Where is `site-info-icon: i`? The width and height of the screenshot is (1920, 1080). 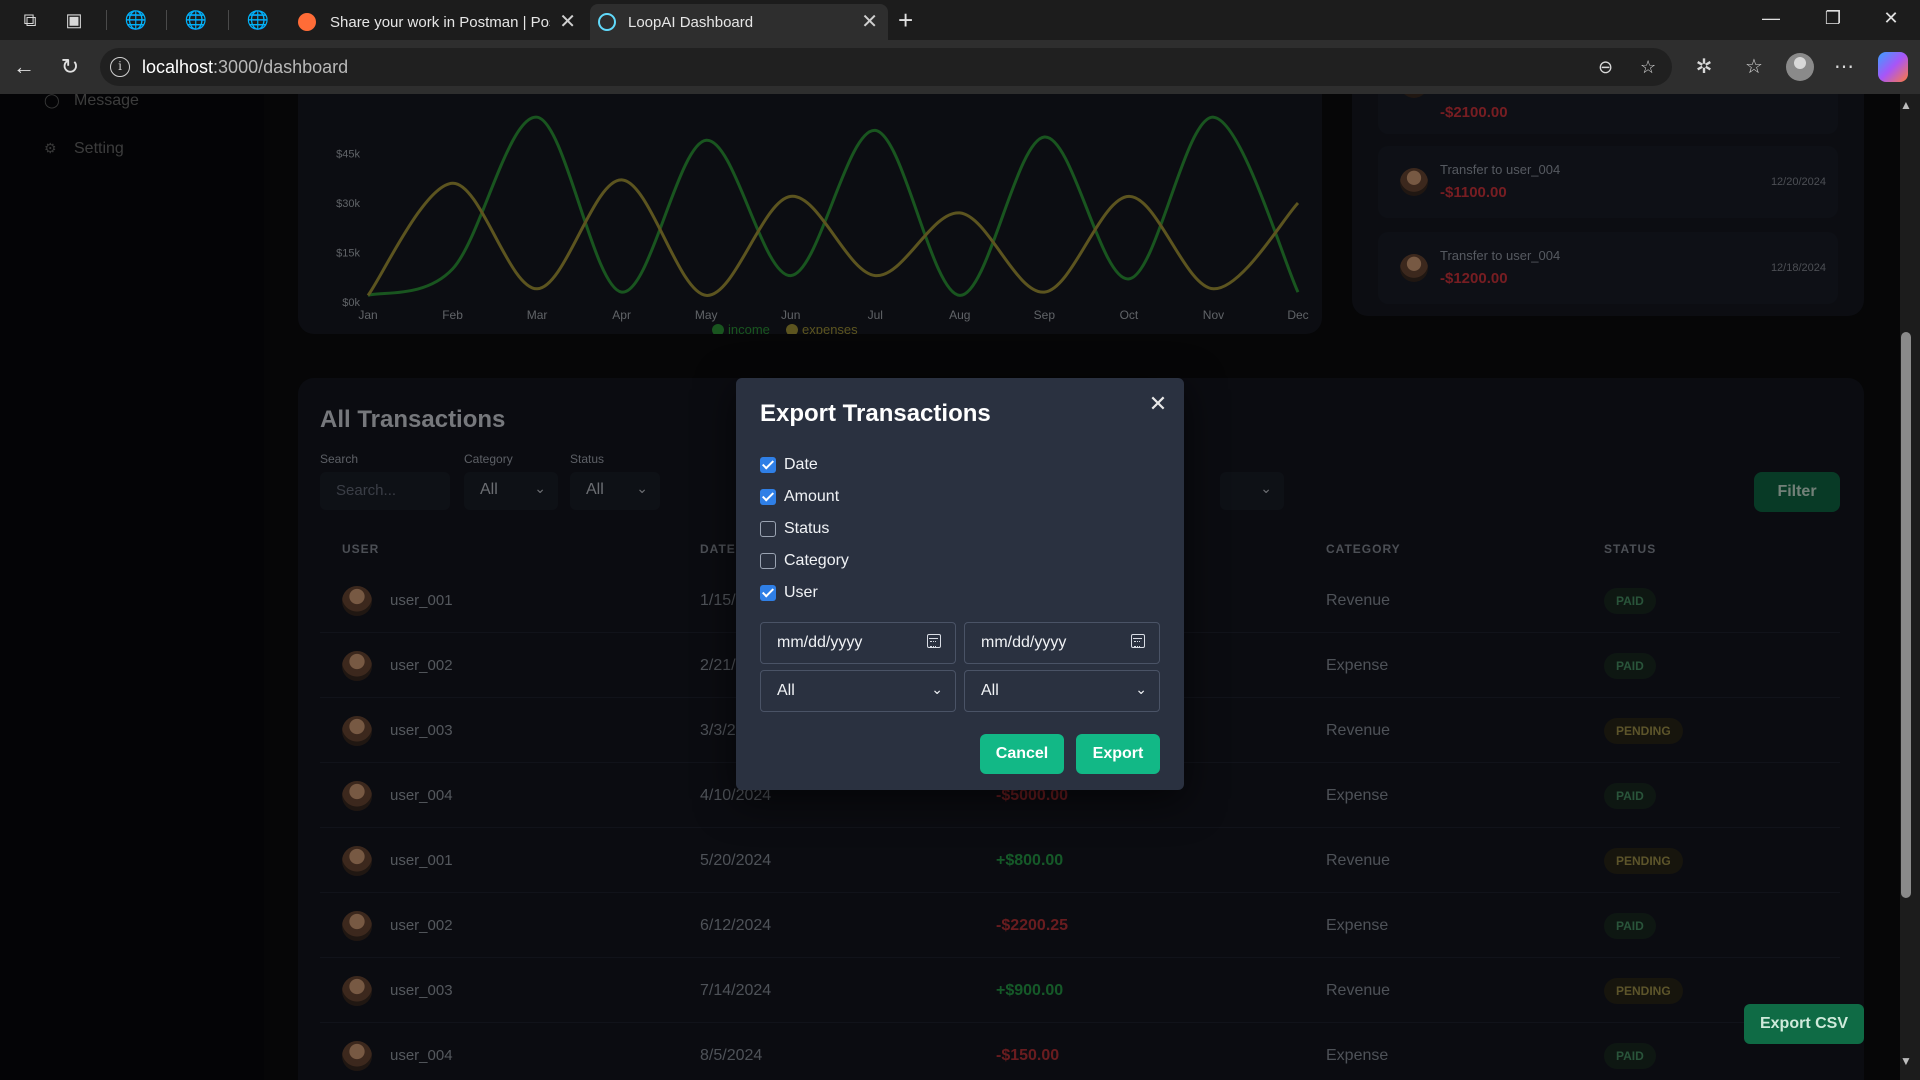
site-info-icon: i is located at coordinates (120, 67).